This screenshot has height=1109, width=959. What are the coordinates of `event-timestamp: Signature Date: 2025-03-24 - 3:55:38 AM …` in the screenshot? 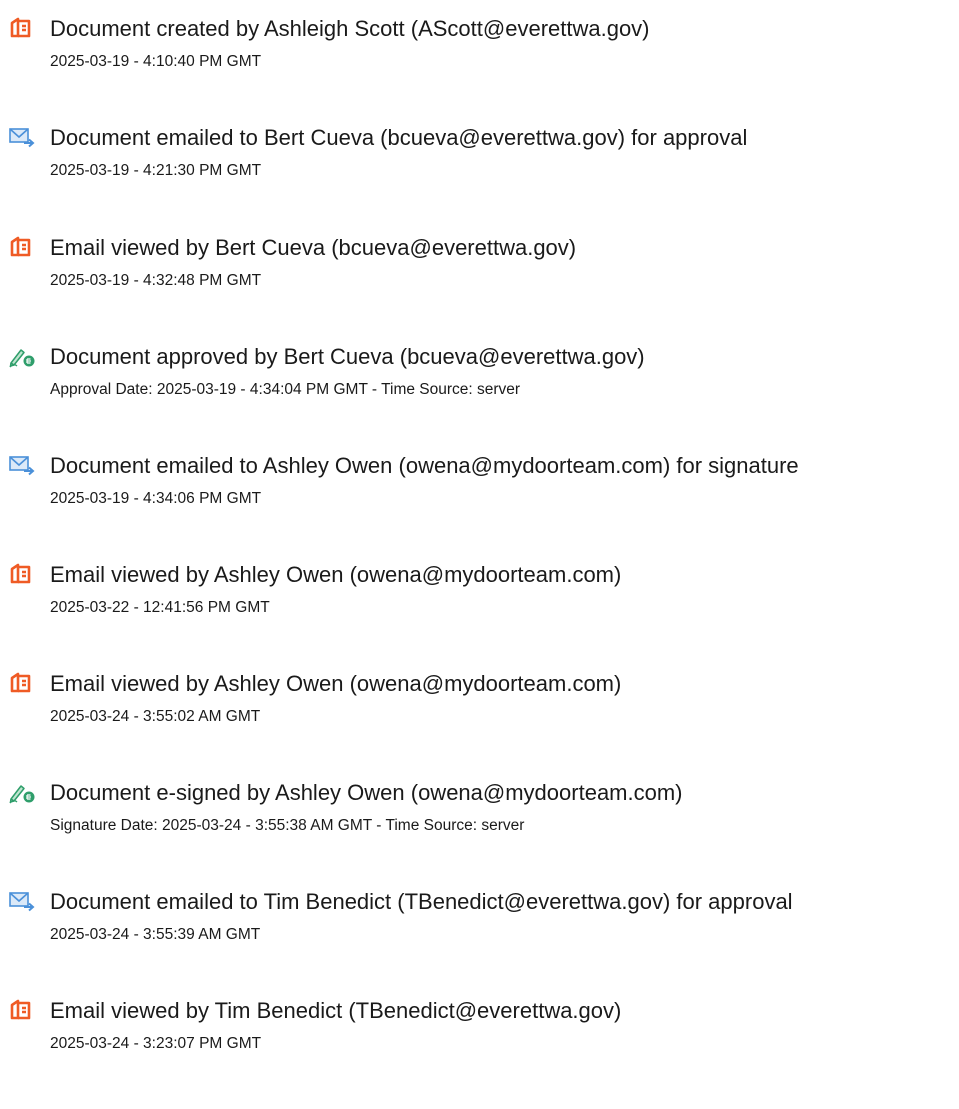 It's located at (287, 825).